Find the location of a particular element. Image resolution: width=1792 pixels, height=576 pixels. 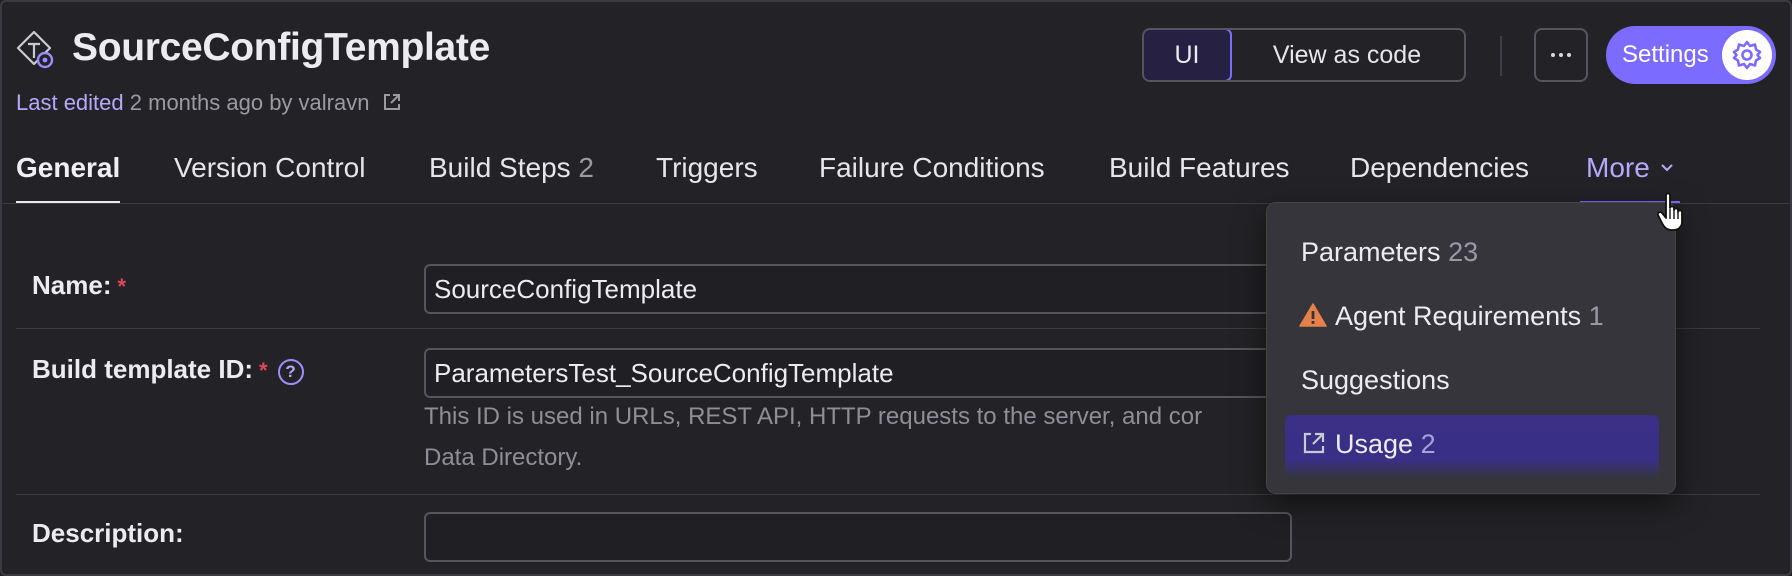

row-divider is located at coordinates (888, 494).